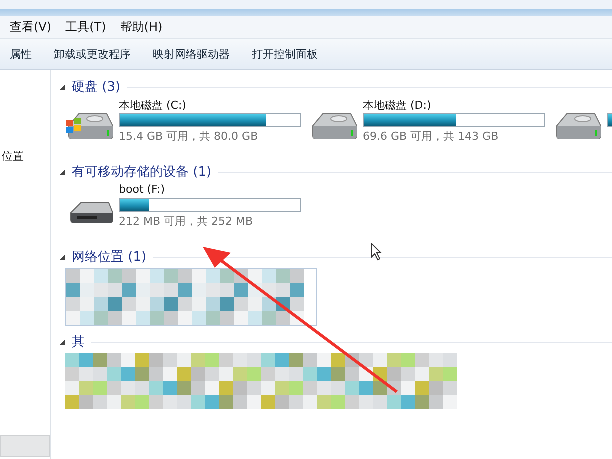 The height and width of the screenshot is (459, 612). I want to click on mouse-cursor-icon, so click(377, 252).